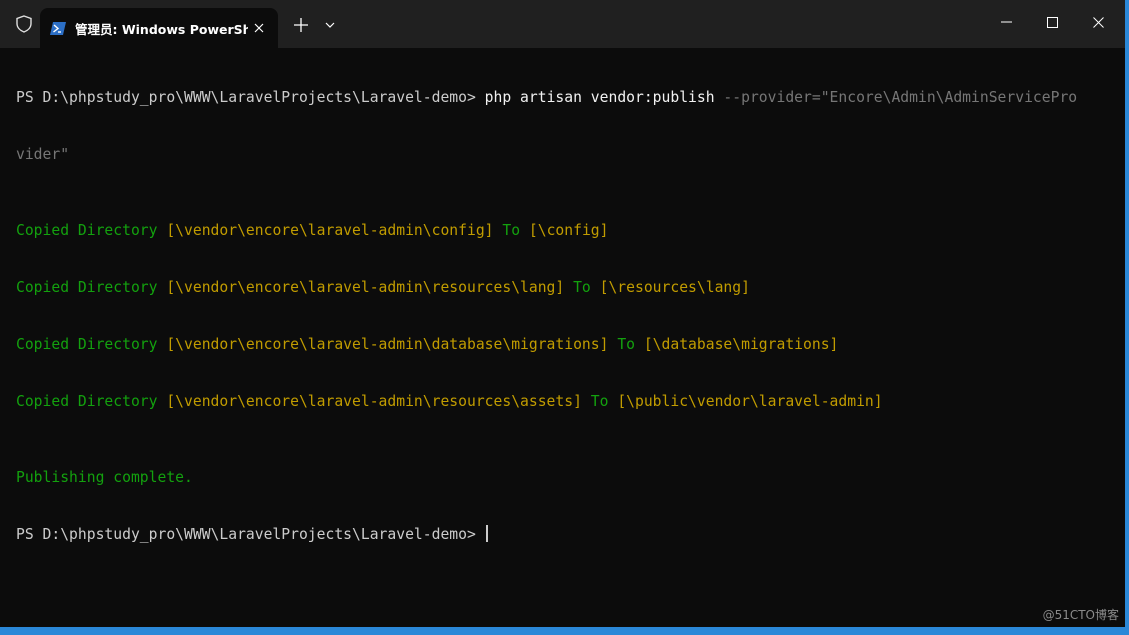 This screenshot has height=635, width=1129. Describe the element at coordinates (43, 154) in the screenshot. I see `command-param-wrap: vider"` at that location.